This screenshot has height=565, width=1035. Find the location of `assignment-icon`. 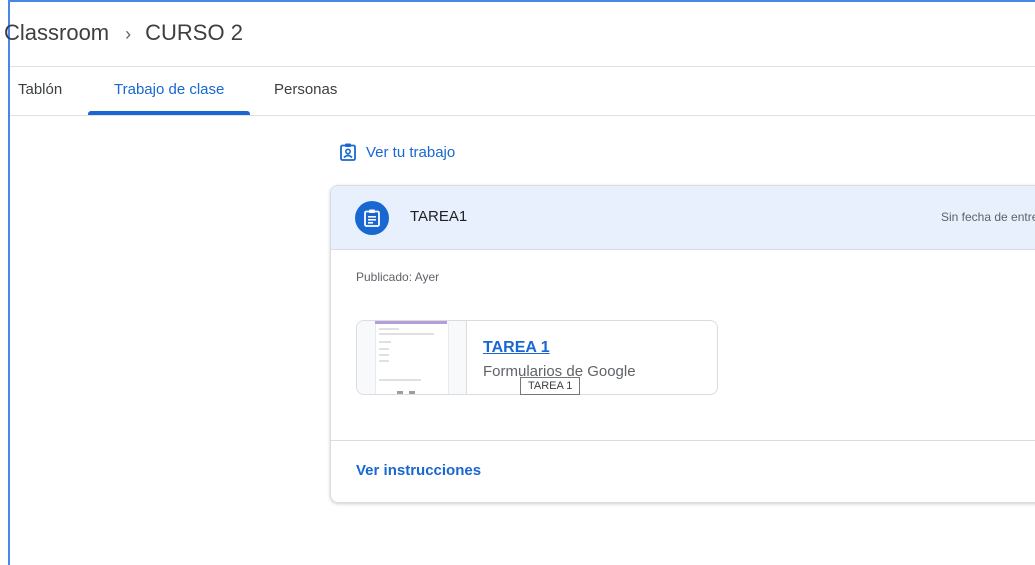

assignment-icon is located at coordinates (372, 218).